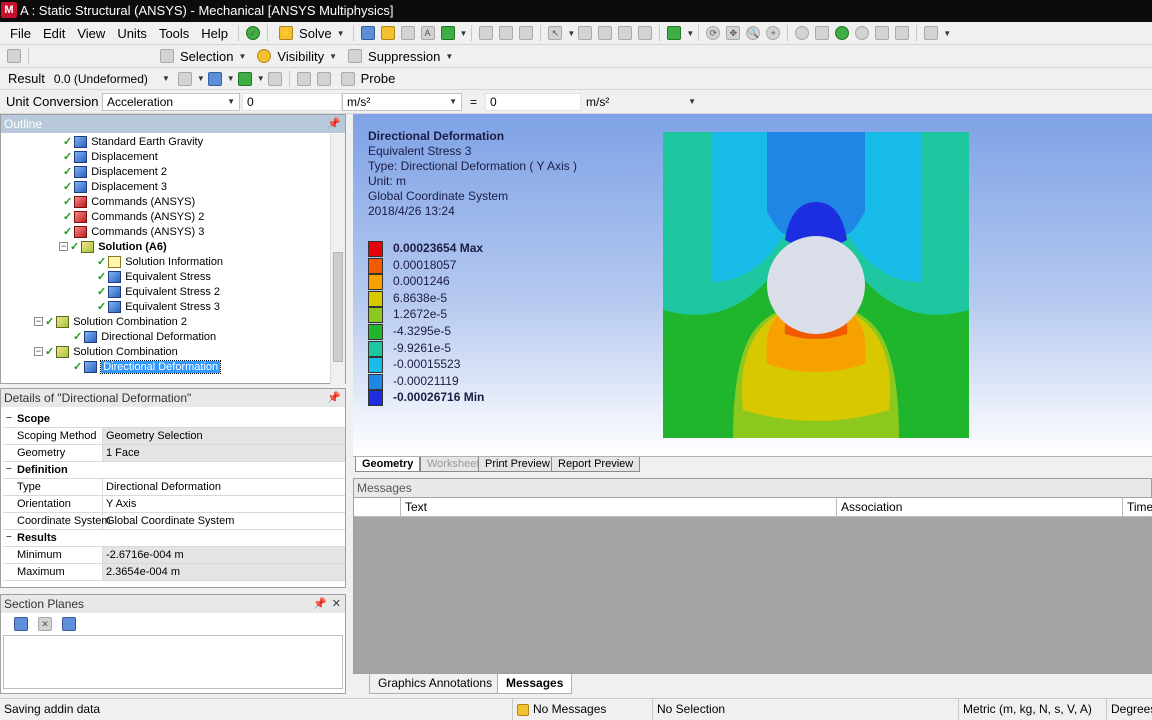 The image size is (1152, 720). I want to click on tree-item-directional-deformation-a: ✓ Directional Deformation, so click(144, 336).